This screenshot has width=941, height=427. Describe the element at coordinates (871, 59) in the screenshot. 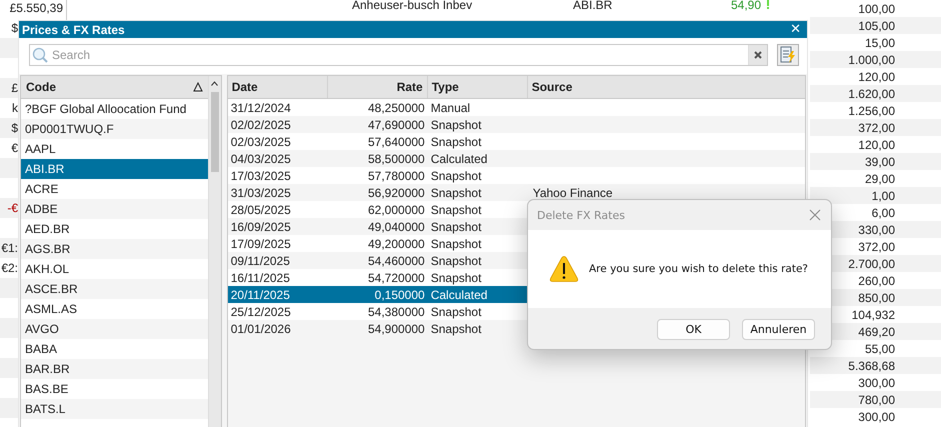

I see `table-cell: 1.000,00` at that location.